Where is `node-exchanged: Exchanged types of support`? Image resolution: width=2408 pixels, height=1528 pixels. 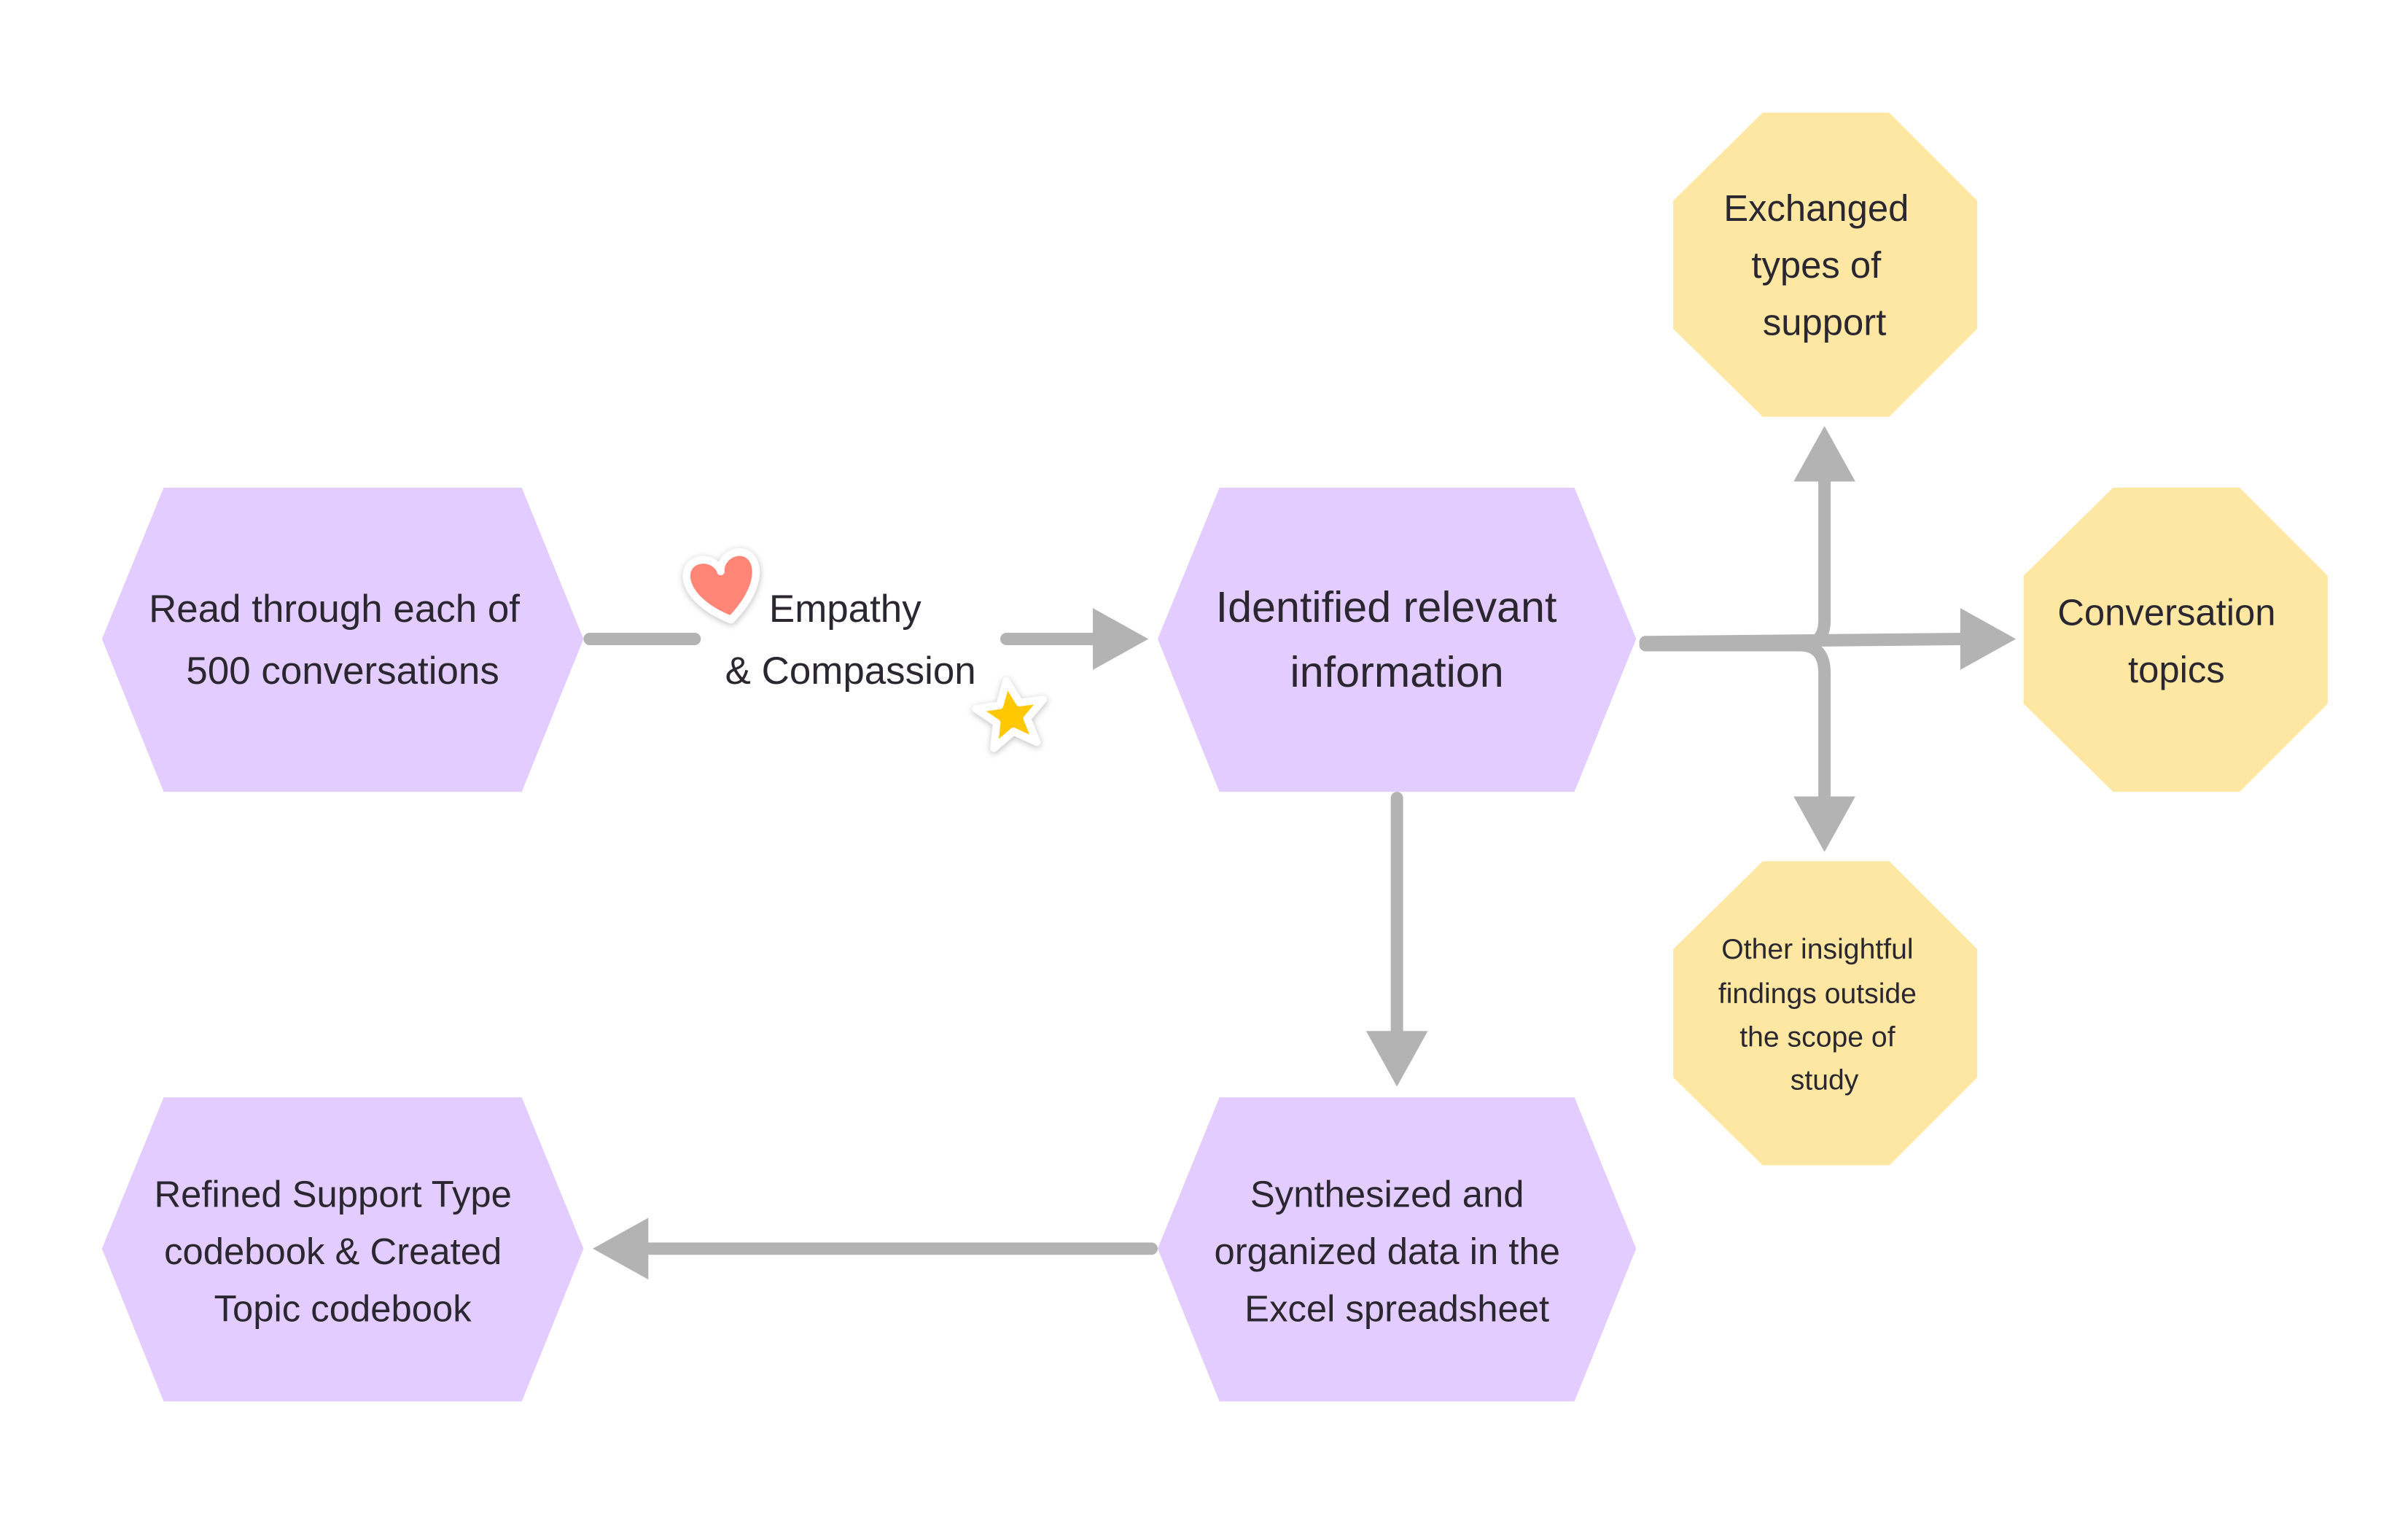
node-exchanged: Exchanged types of support is located at coordinates (1826, 264).